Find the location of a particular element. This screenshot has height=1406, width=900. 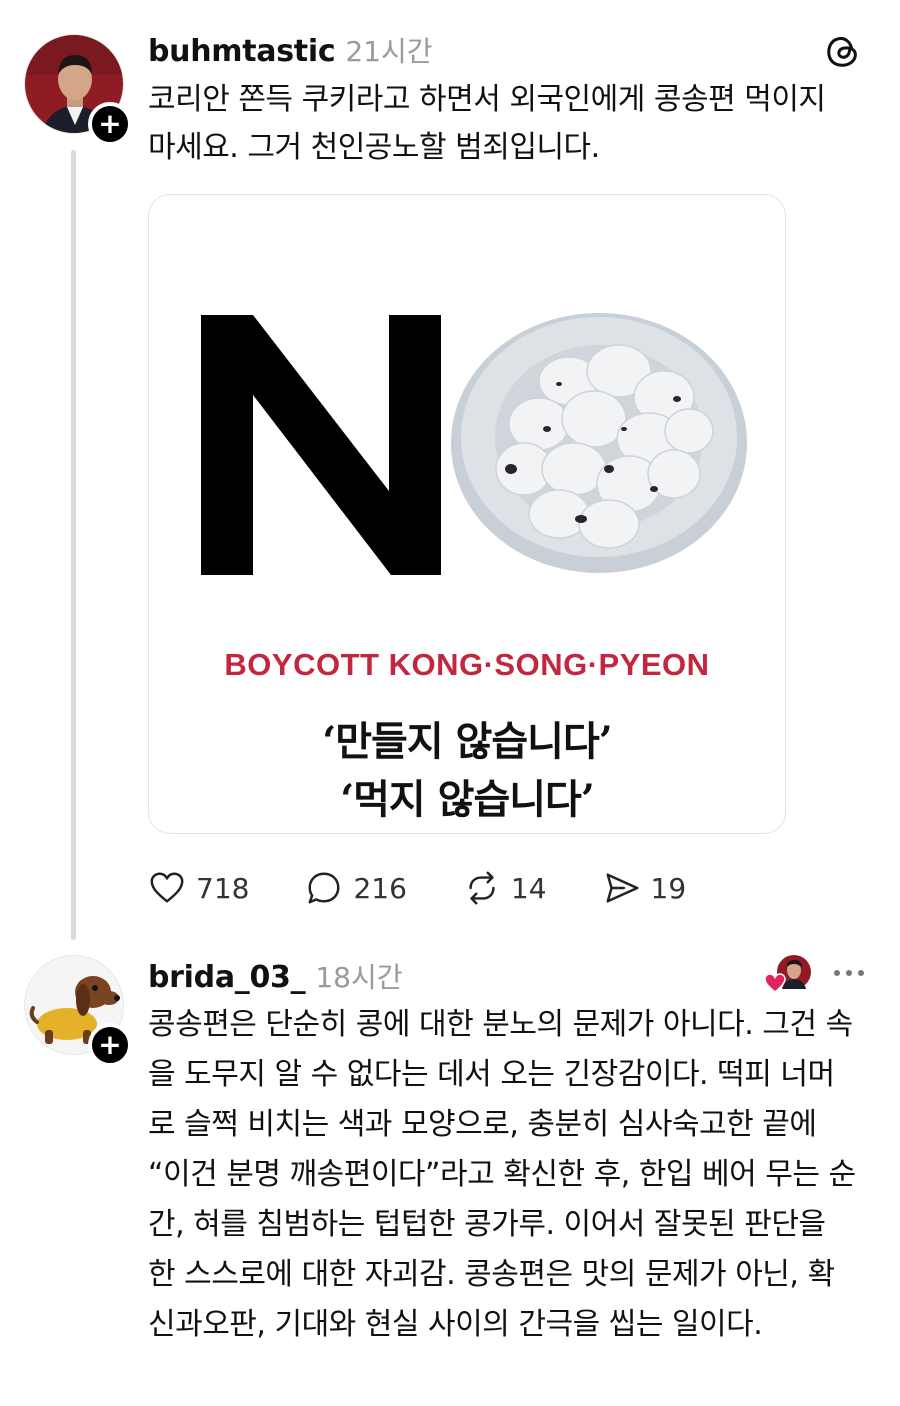

songpyeon-plate-graphic is located at coordinates (599, 443).